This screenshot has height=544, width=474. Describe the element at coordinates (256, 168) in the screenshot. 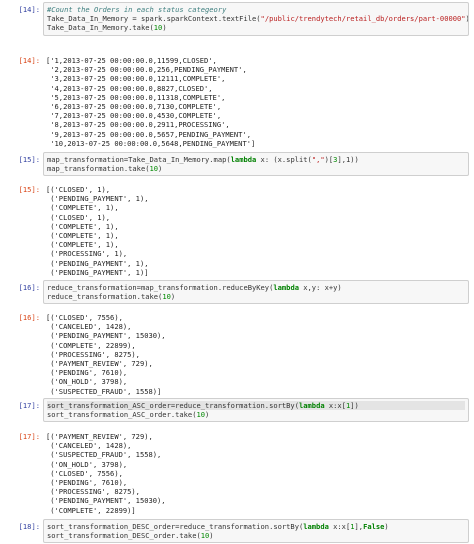

I see `code-line: map_transformation.take(10)` at that location.